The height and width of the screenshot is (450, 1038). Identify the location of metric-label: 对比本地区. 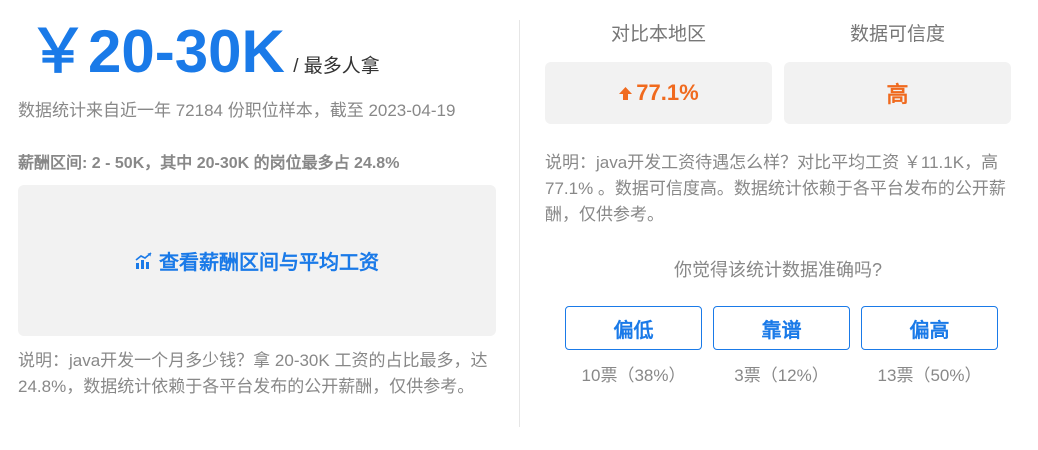
(658, 34).